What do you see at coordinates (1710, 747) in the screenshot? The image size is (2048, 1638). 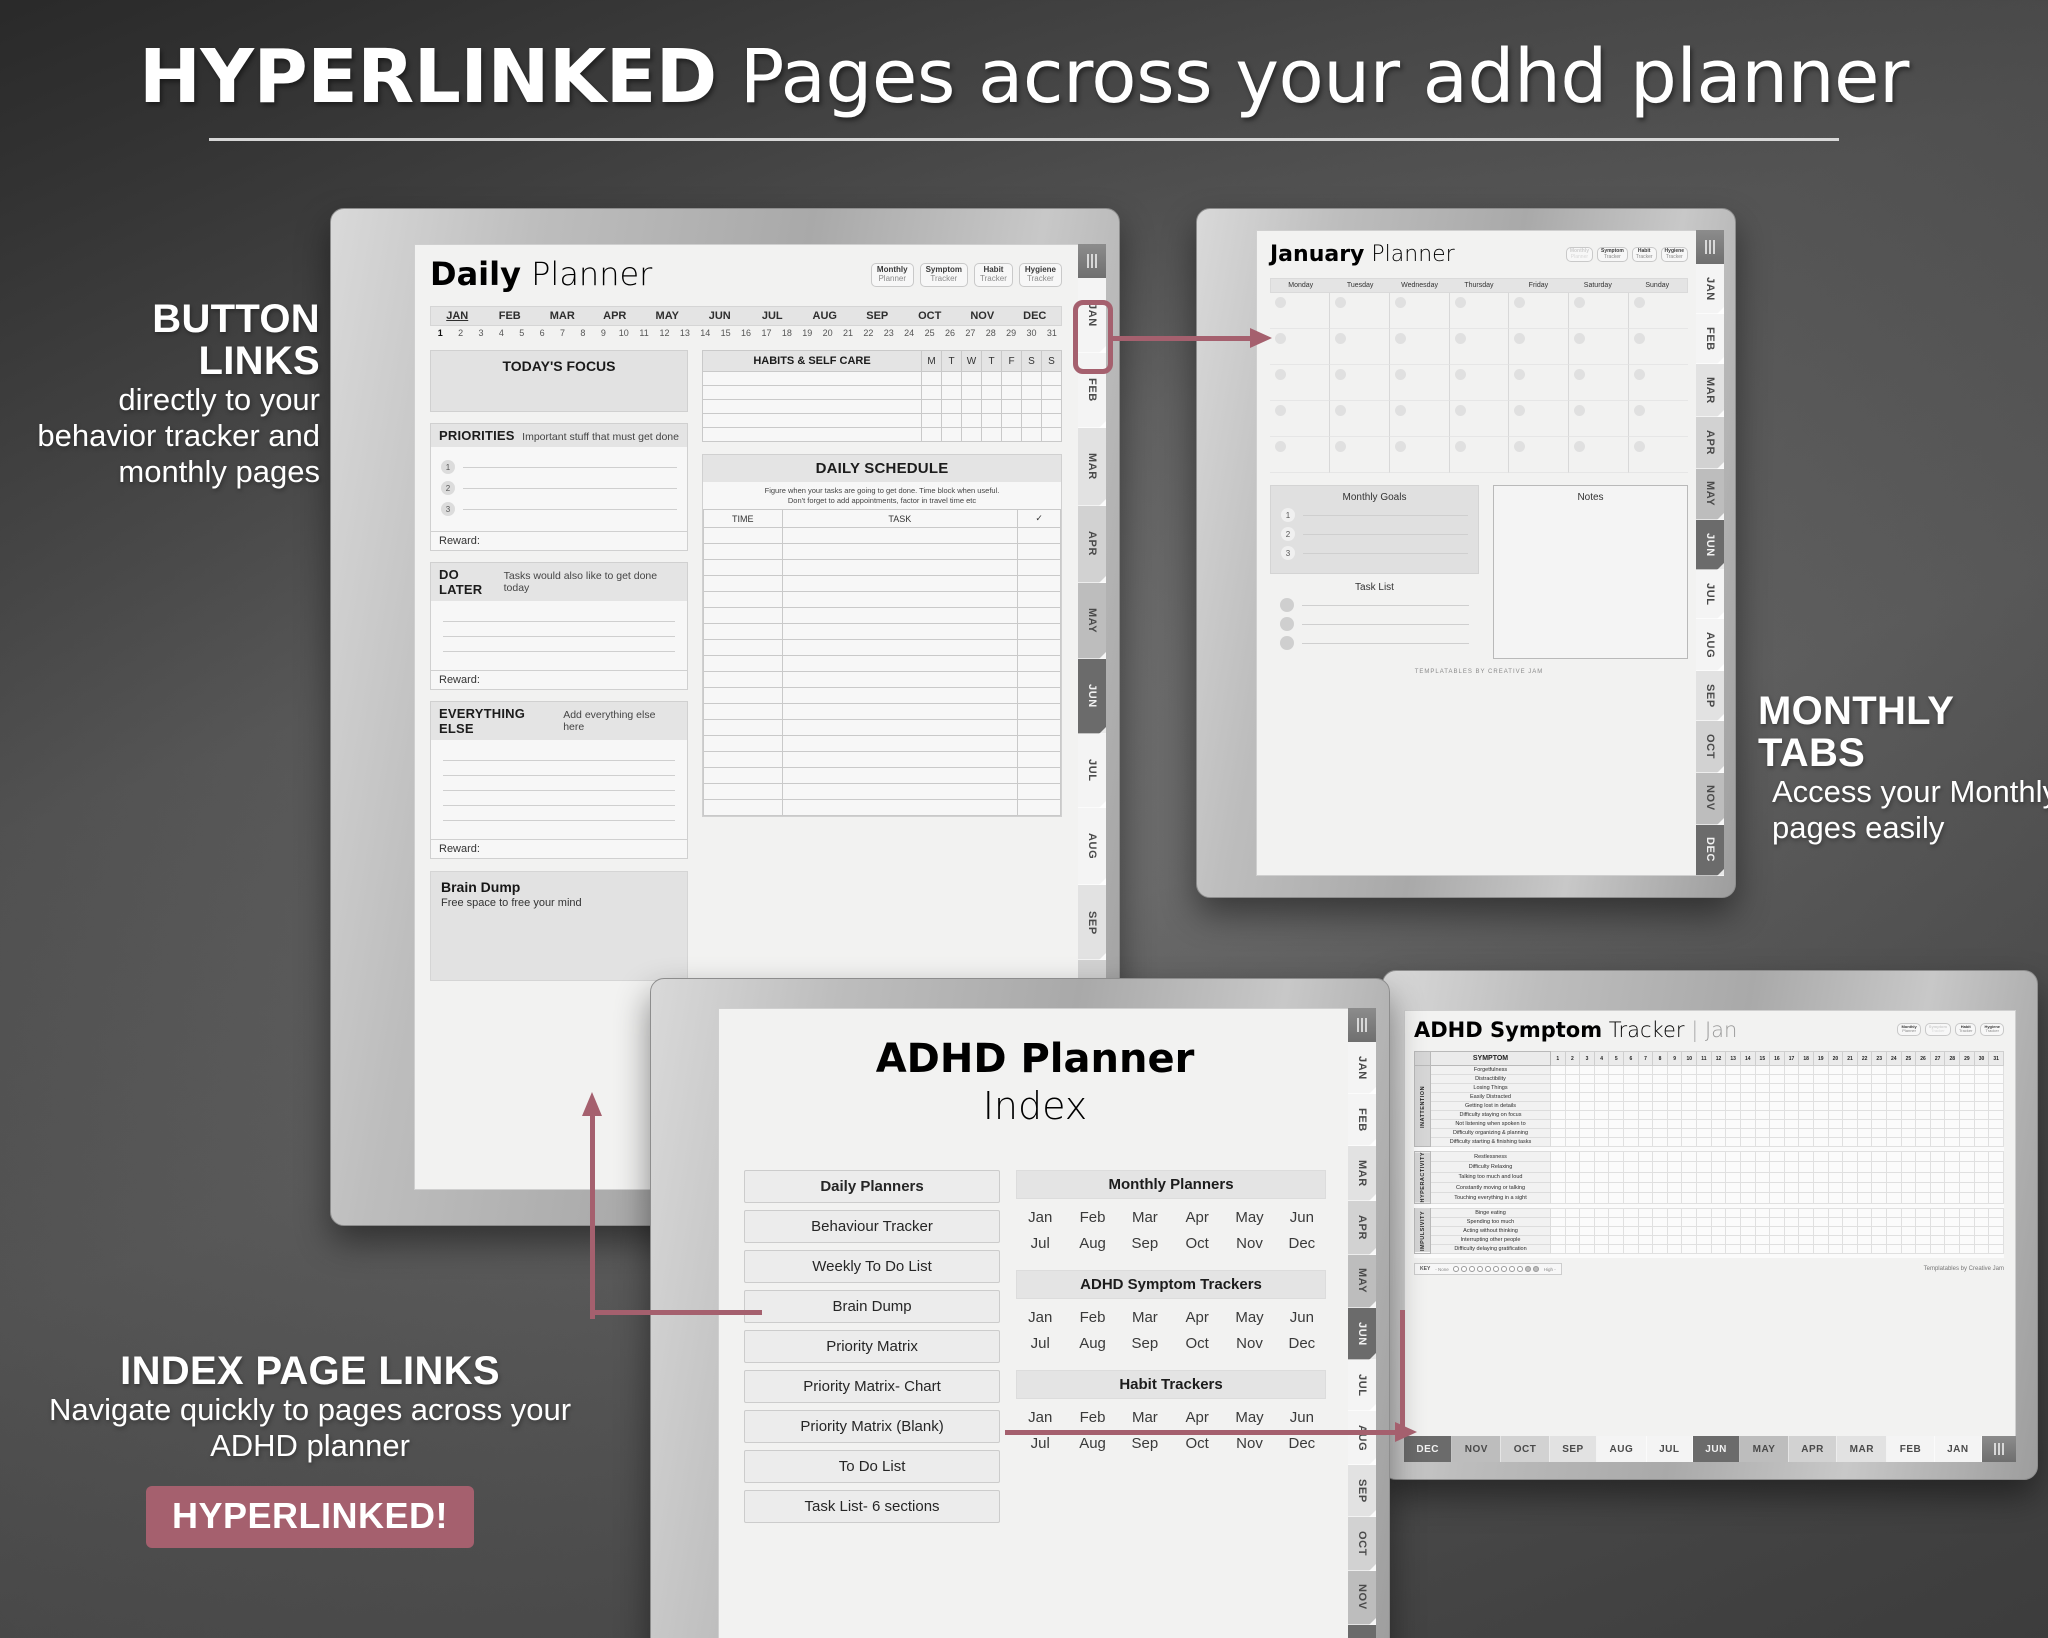 I see `month-tab-oct: OCT` at bounding box center [1710, 747].